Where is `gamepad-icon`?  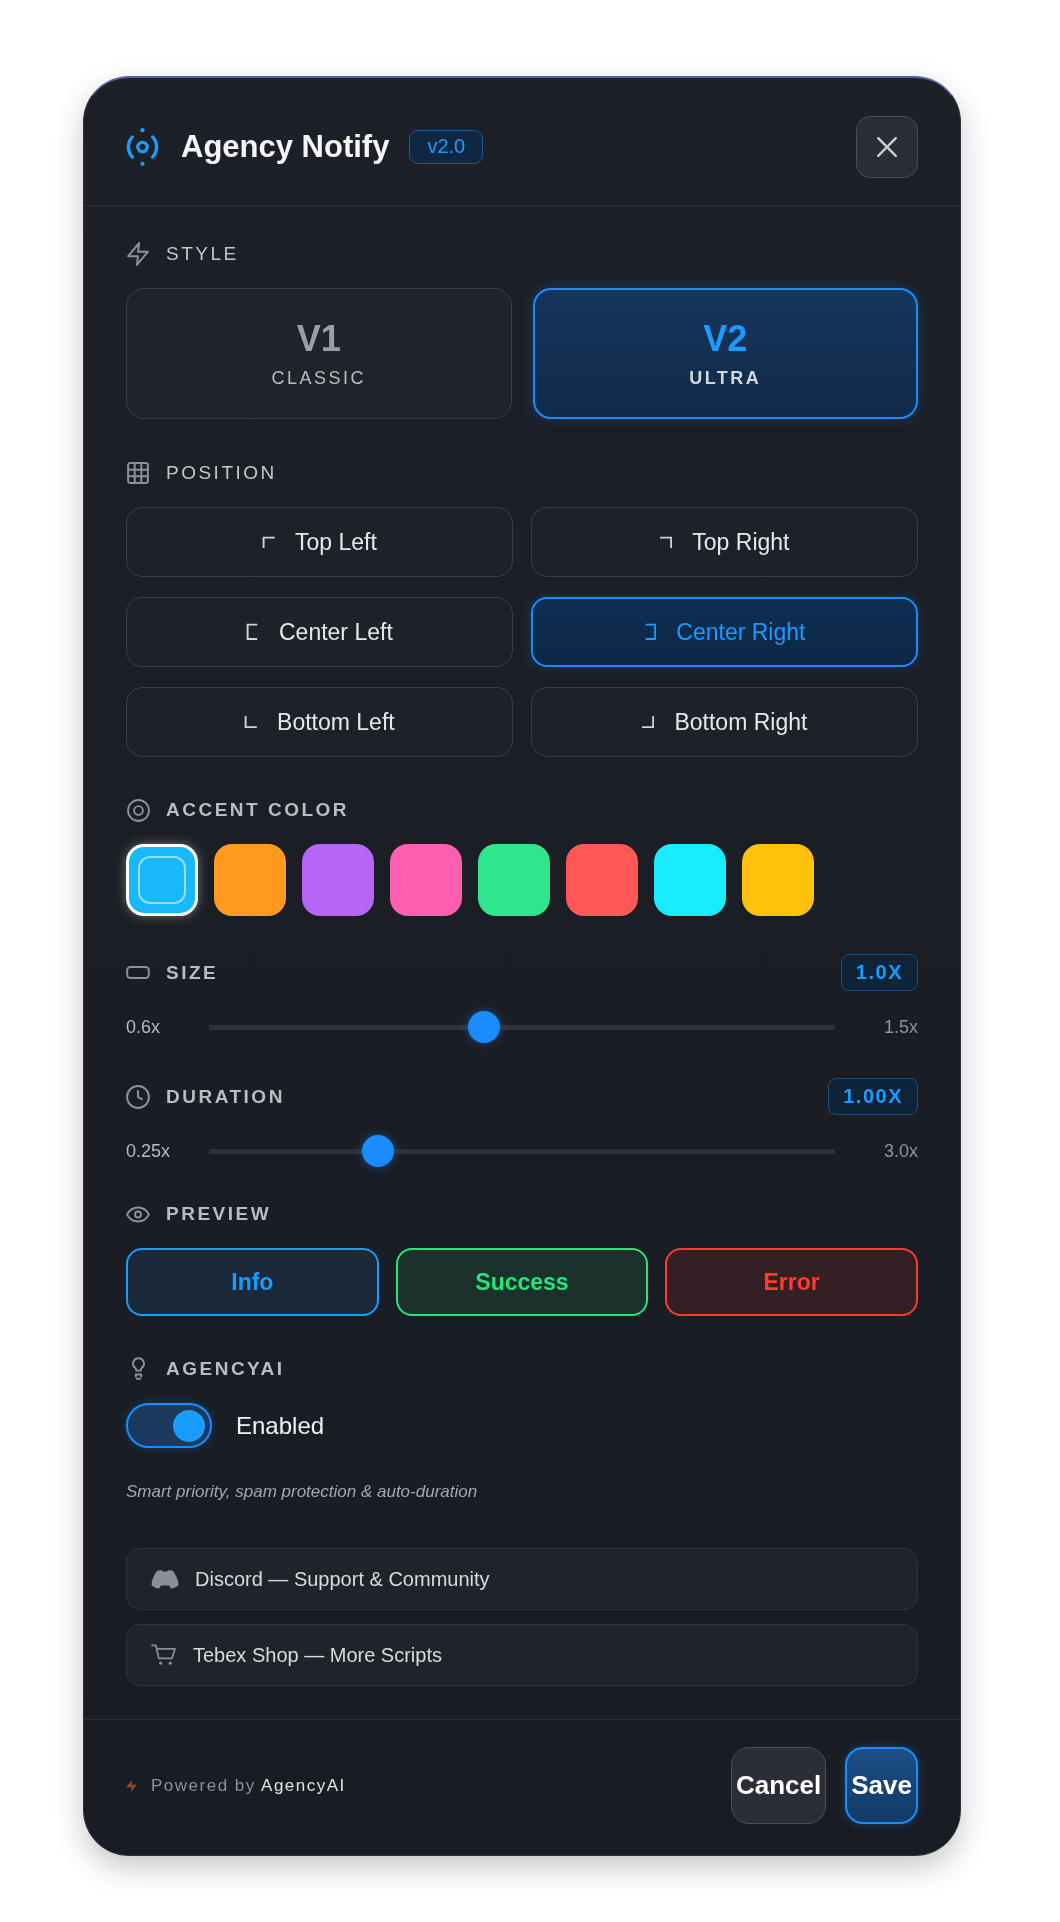 gamepad-icon is located at coordinates (165, 1579).